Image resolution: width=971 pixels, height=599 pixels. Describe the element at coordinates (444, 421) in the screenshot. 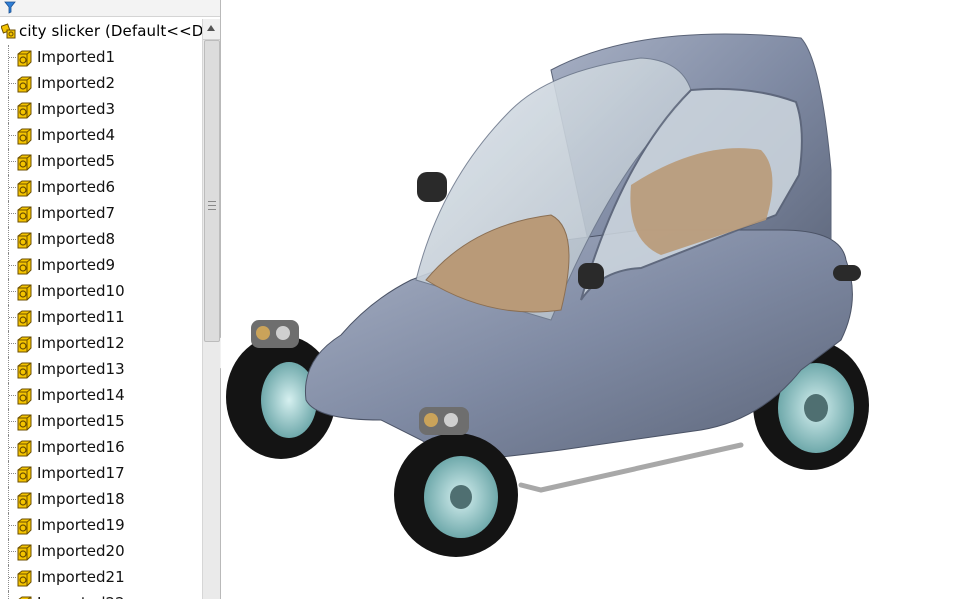

I see `headlight-right` at that location.